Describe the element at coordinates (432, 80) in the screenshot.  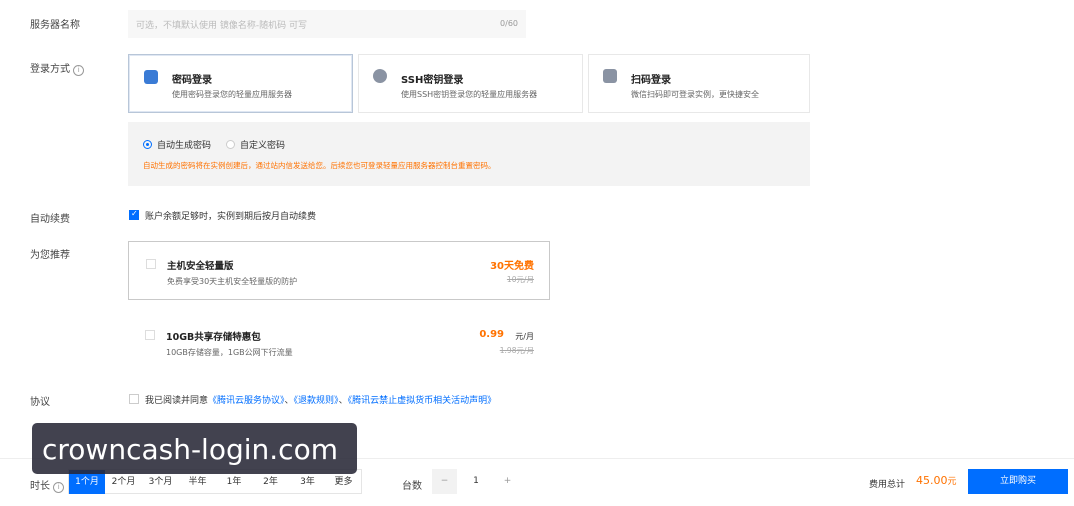
I see `login-option-title: SSH密钥登录` at that location.